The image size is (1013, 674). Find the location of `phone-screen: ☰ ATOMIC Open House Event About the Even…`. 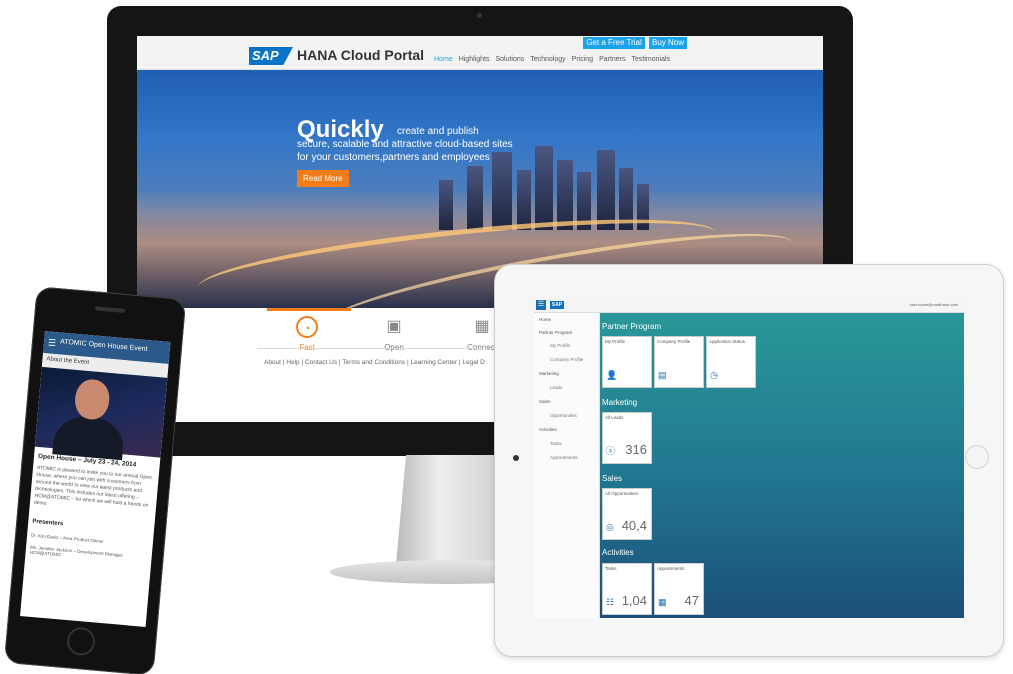

phone-screen: ☰ ATOMIC Open House Event About the Even… is located at coordinates (95, 479).